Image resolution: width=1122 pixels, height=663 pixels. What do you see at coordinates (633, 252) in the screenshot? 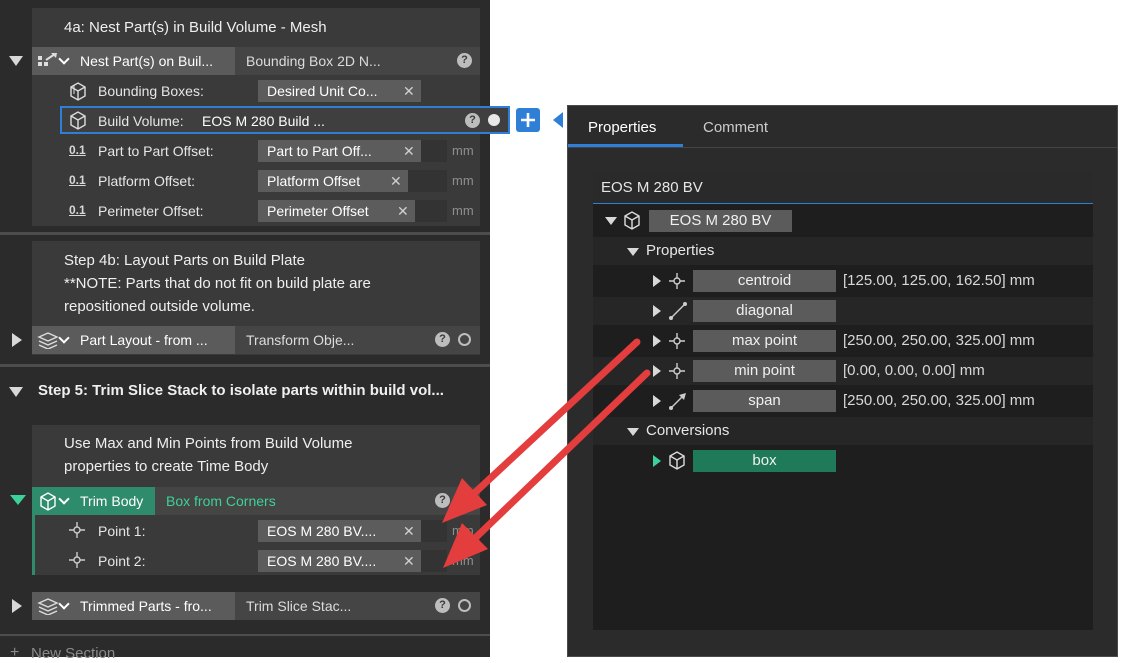
I see `properties-expand-toggle` at bounding box center [633, 252].